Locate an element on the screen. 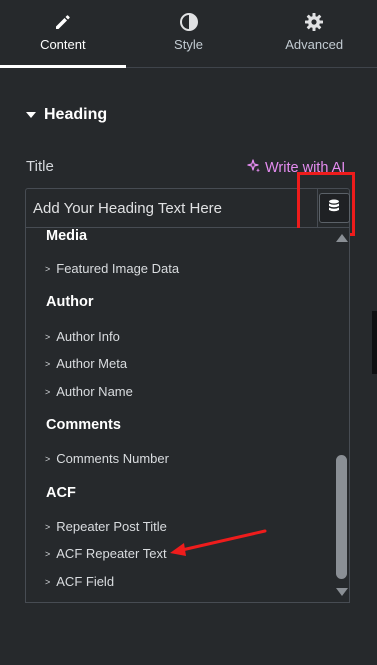 Image resolution: width=377 pixels, height=665 pixels. list-item-label: Author Meta is located at coordinates (92, 363).